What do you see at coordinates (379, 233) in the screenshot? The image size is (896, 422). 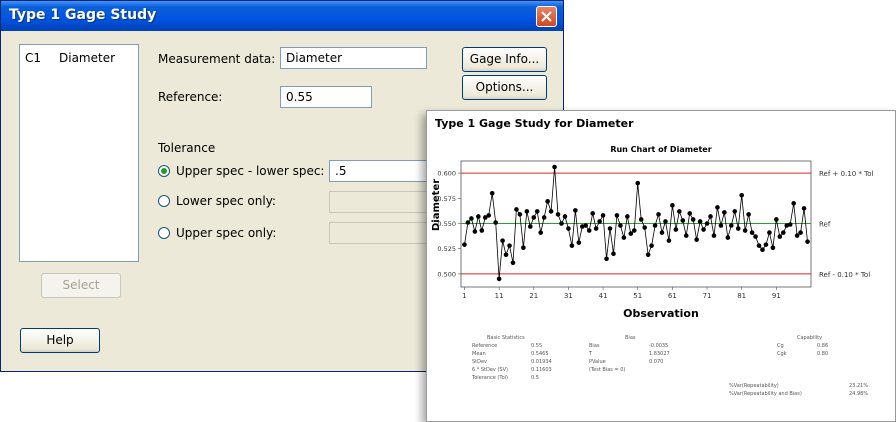 I see `upper-spec-only-input` at bounding box center [379, 233].